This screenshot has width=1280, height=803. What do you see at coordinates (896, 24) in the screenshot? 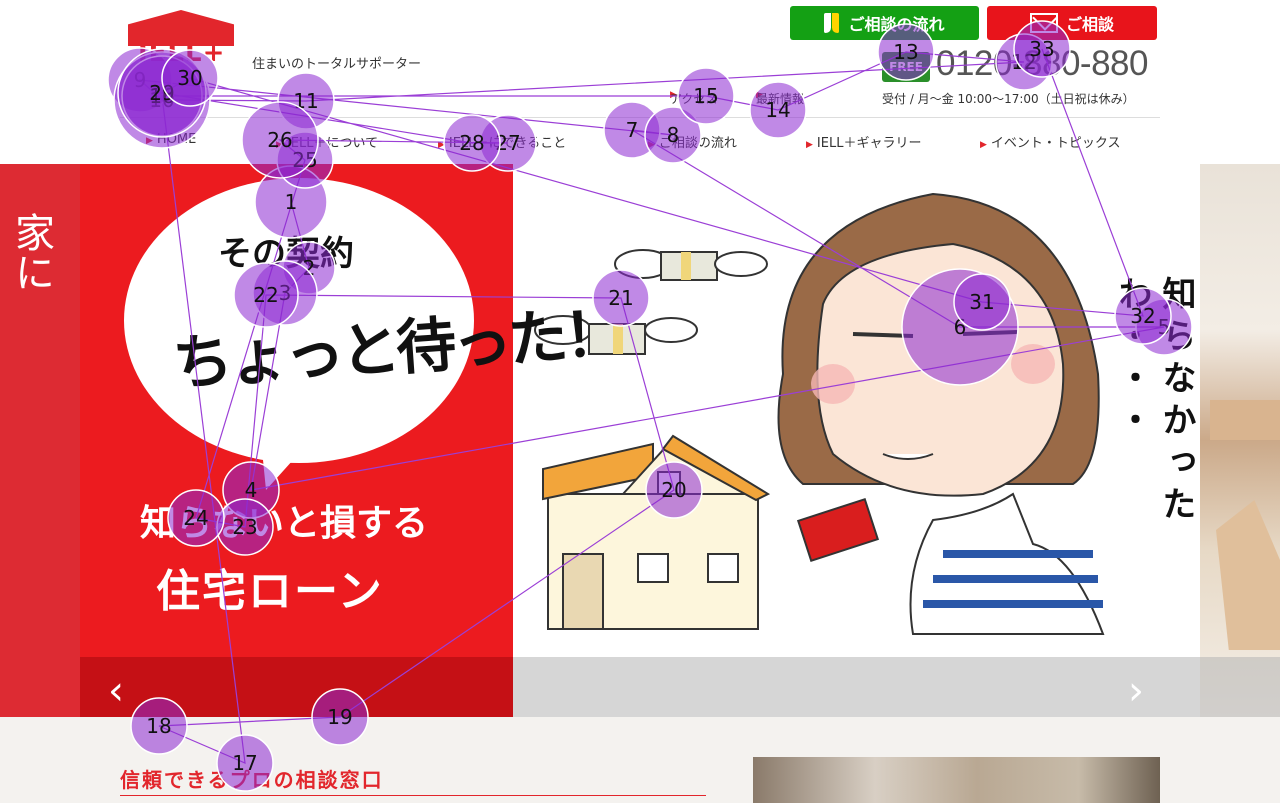
I see `consult-flow-label: ご相談の流れ` at bounding box center [896, 24].